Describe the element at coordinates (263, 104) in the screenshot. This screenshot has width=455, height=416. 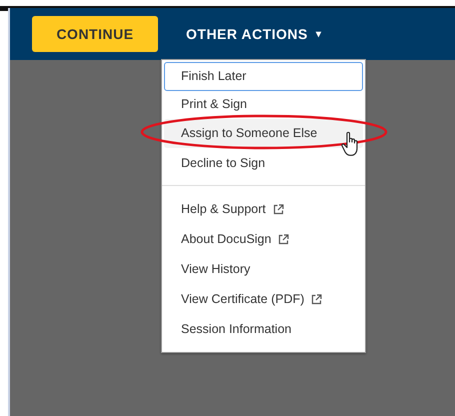
I see `menu-item: Print & Sign` at that location.